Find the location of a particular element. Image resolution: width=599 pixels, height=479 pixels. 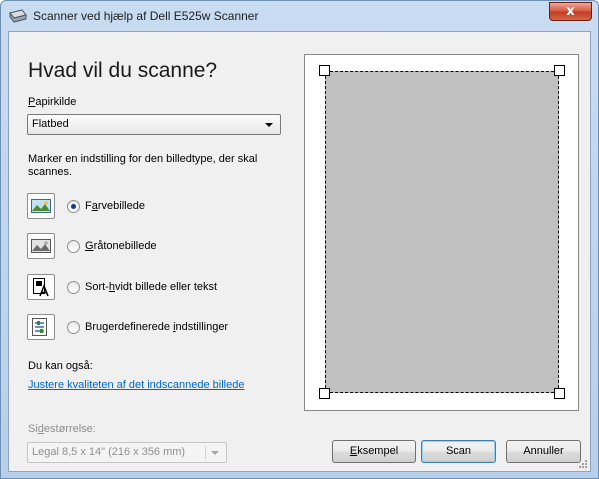

grayscale-picture-icon is located at coordinates (41, 246).